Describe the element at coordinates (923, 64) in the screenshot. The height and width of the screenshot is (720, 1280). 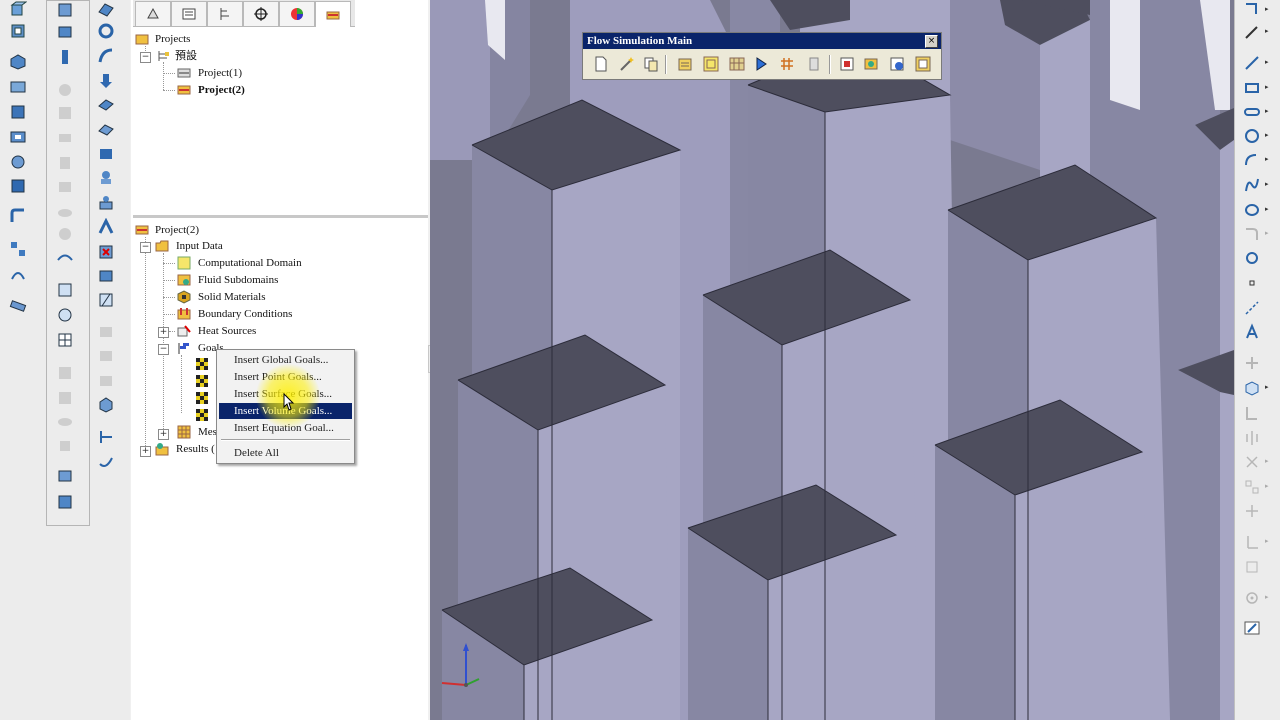
I see `flow-sim-options-button` at that location.